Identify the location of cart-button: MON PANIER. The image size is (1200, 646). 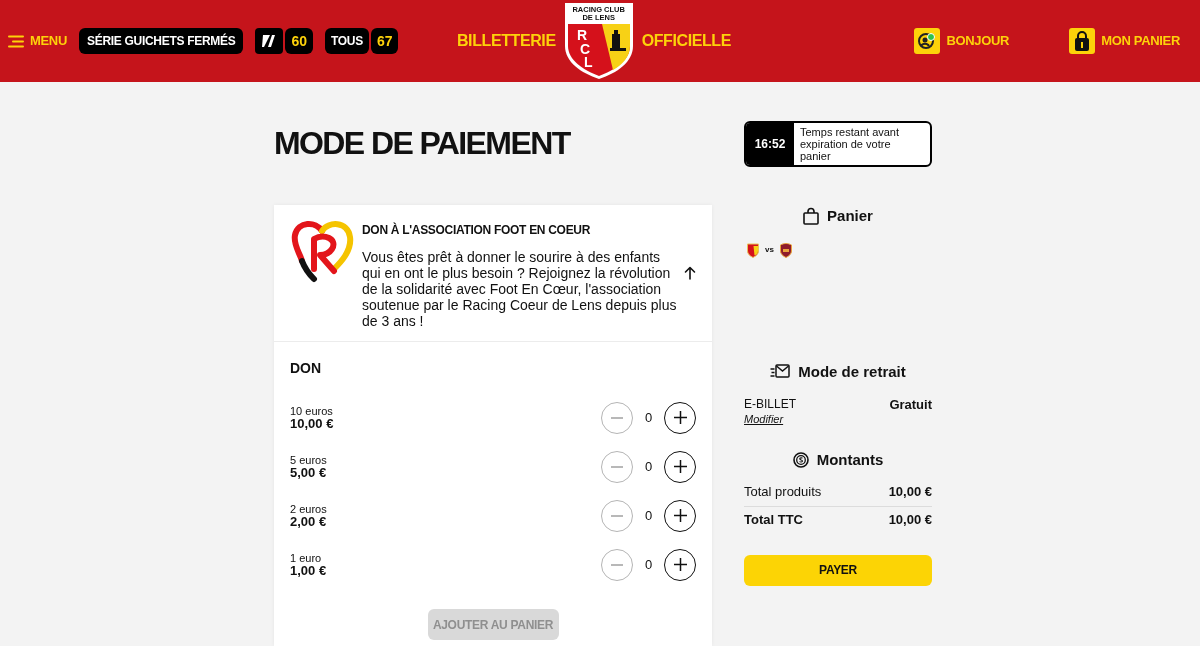
(1124, 41).